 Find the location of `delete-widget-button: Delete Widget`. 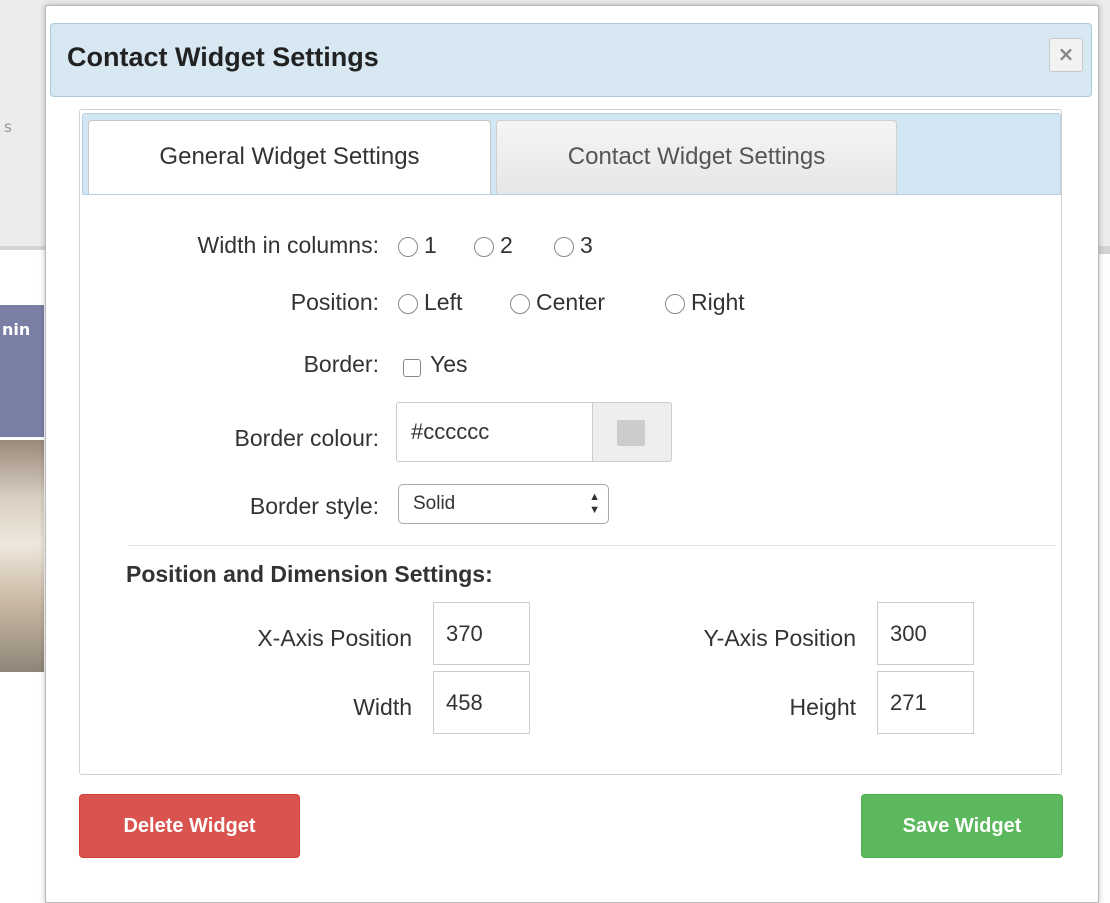

delete-widget-button: Delete Widget is located at coordinates (189, 826).